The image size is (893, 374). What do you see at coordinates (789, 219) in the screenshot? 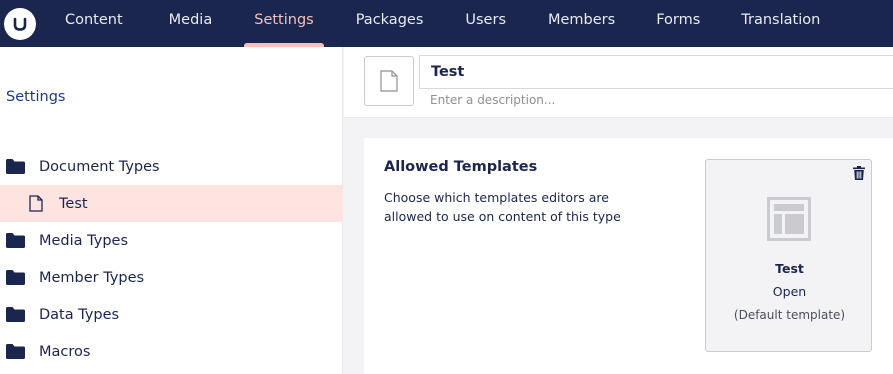
I see `template-layout-icon` at bounding box center [789, 219].